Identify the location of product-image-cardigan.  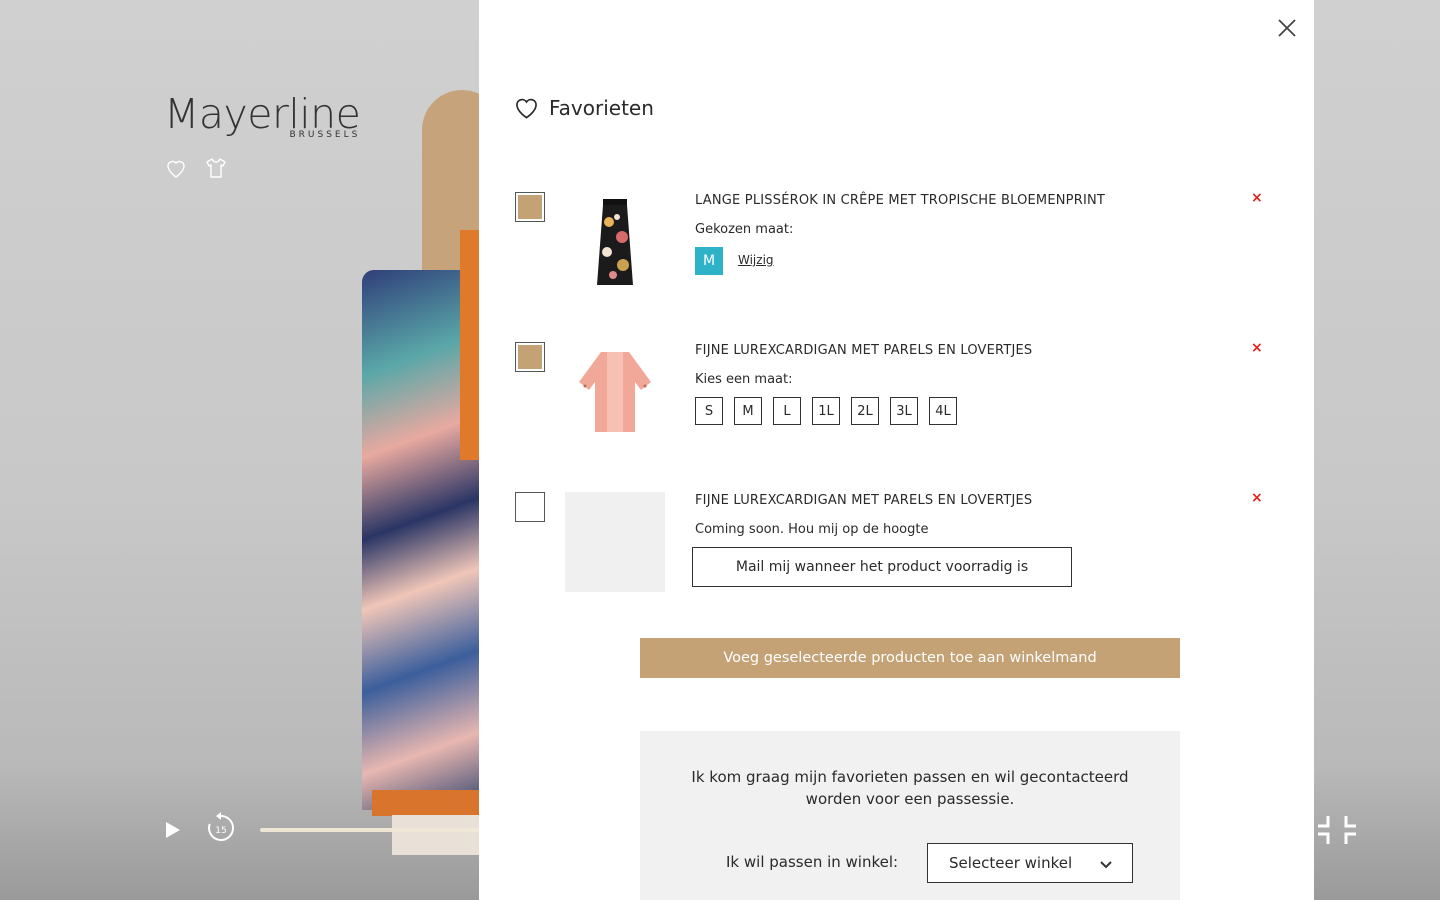
(615, 392).